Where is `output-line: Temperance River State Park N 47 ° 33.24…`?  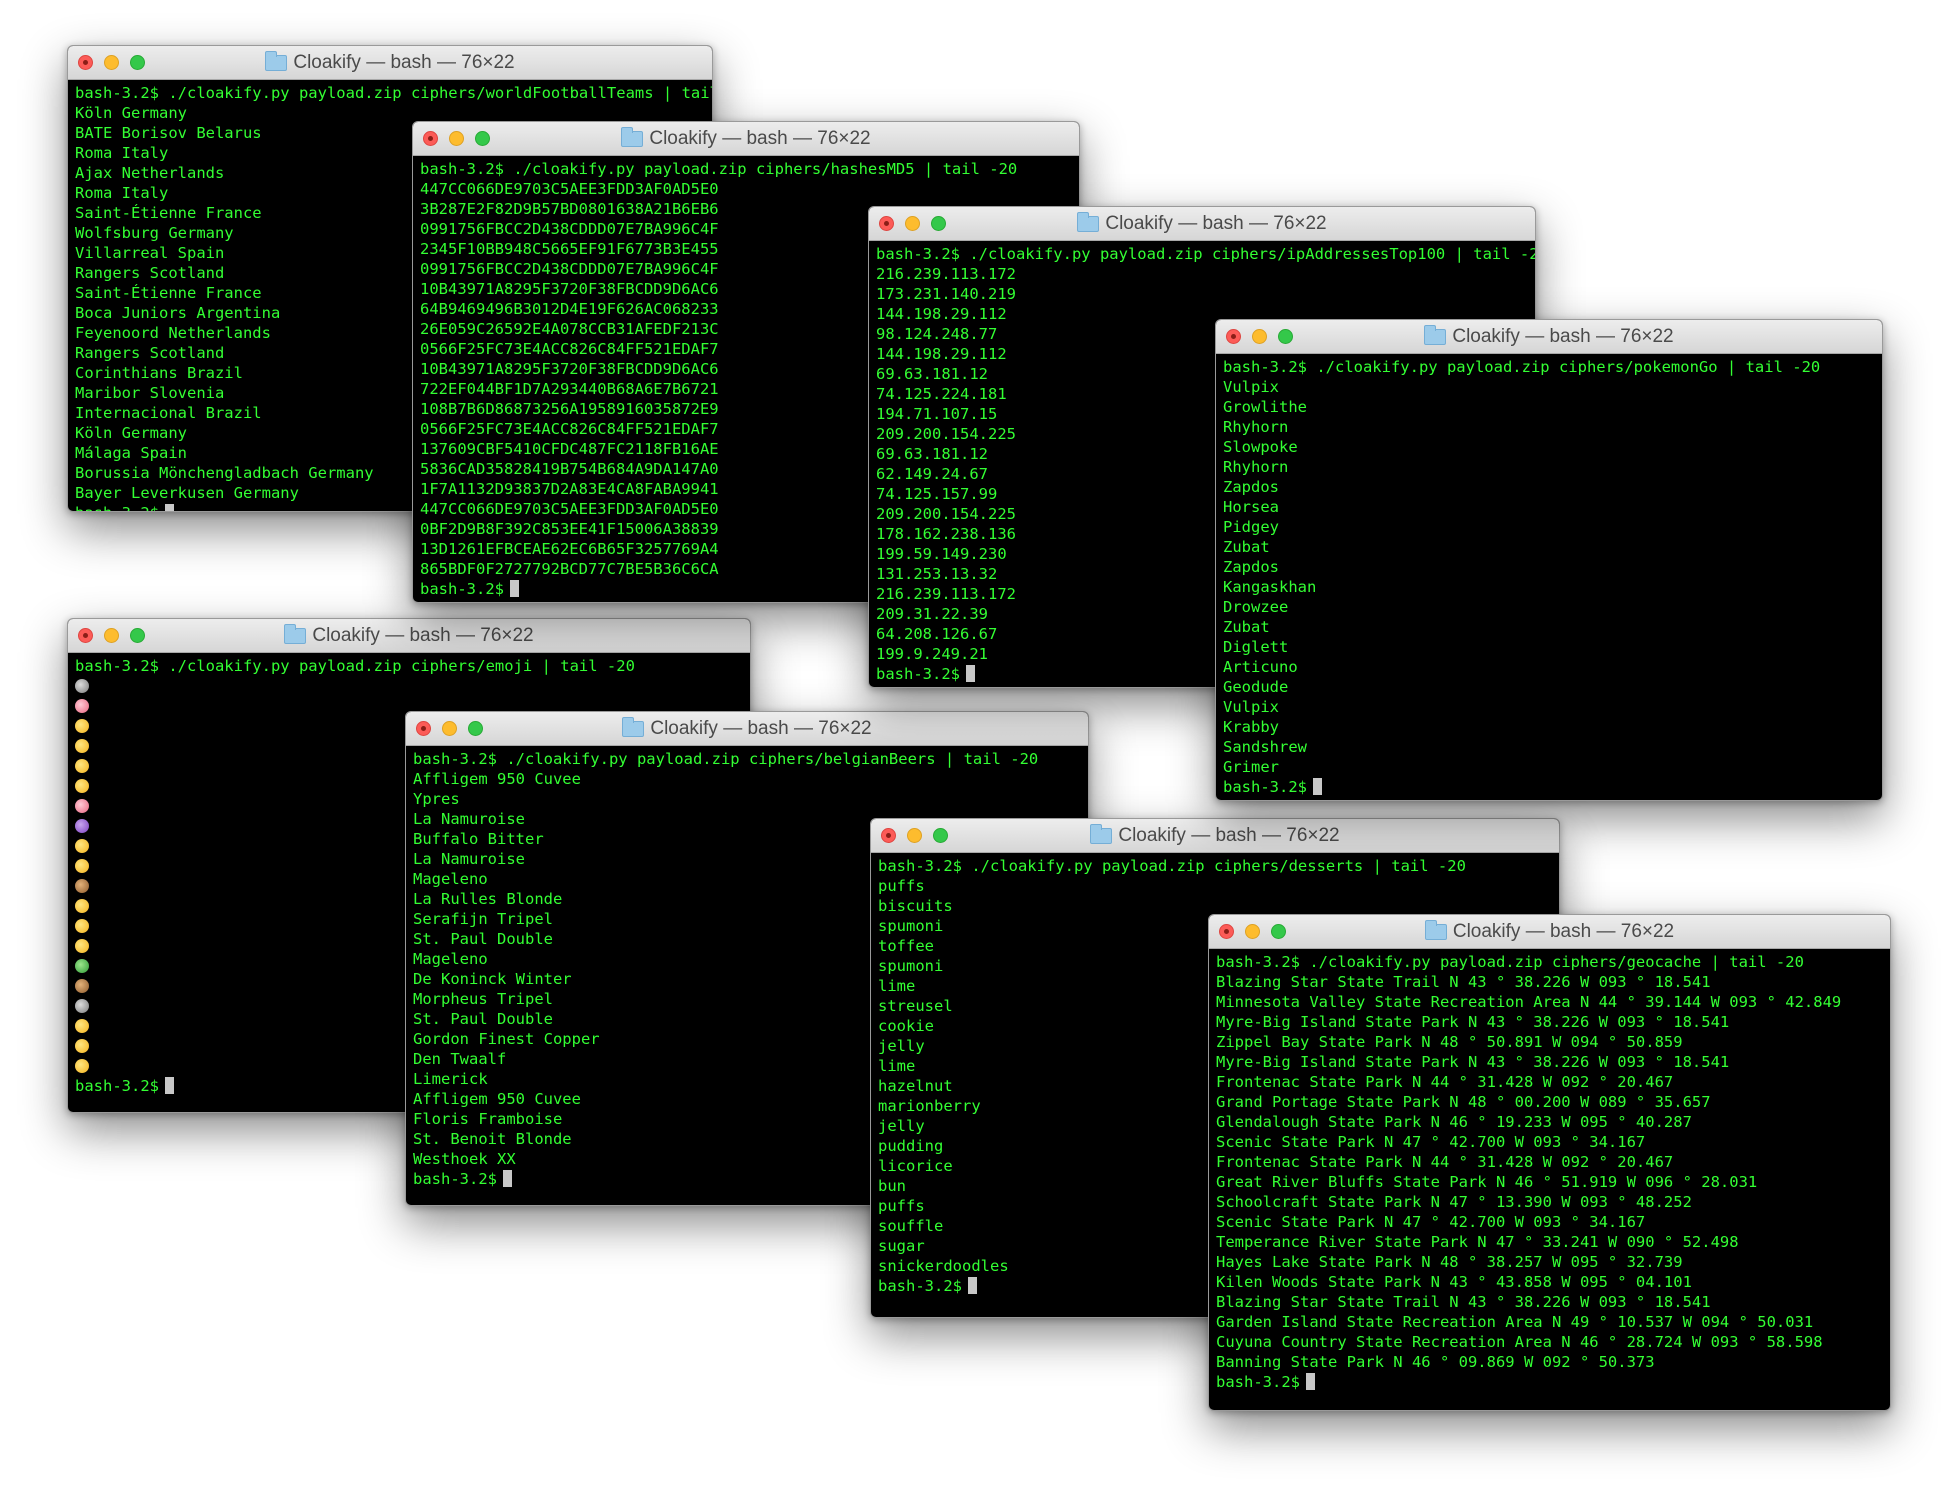
output-line: Temperance River State Park N 47 ° 33.24… is located at coordinates (1477, 1242).